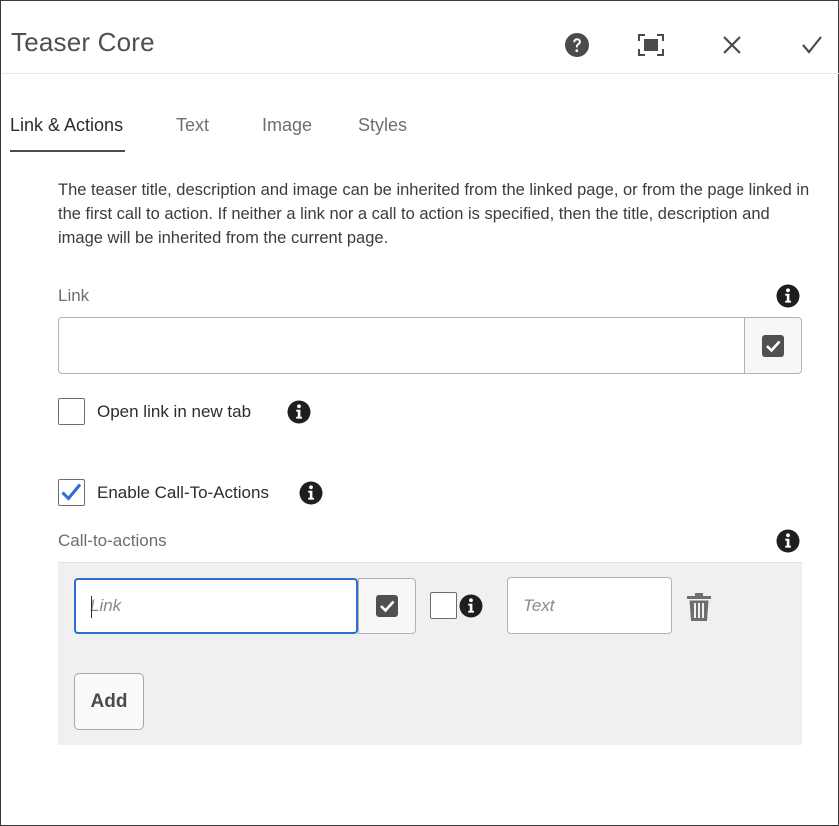 This screenshot has height=826, width=839. I want to click on cta-link-picker-button, so click(387, 606).